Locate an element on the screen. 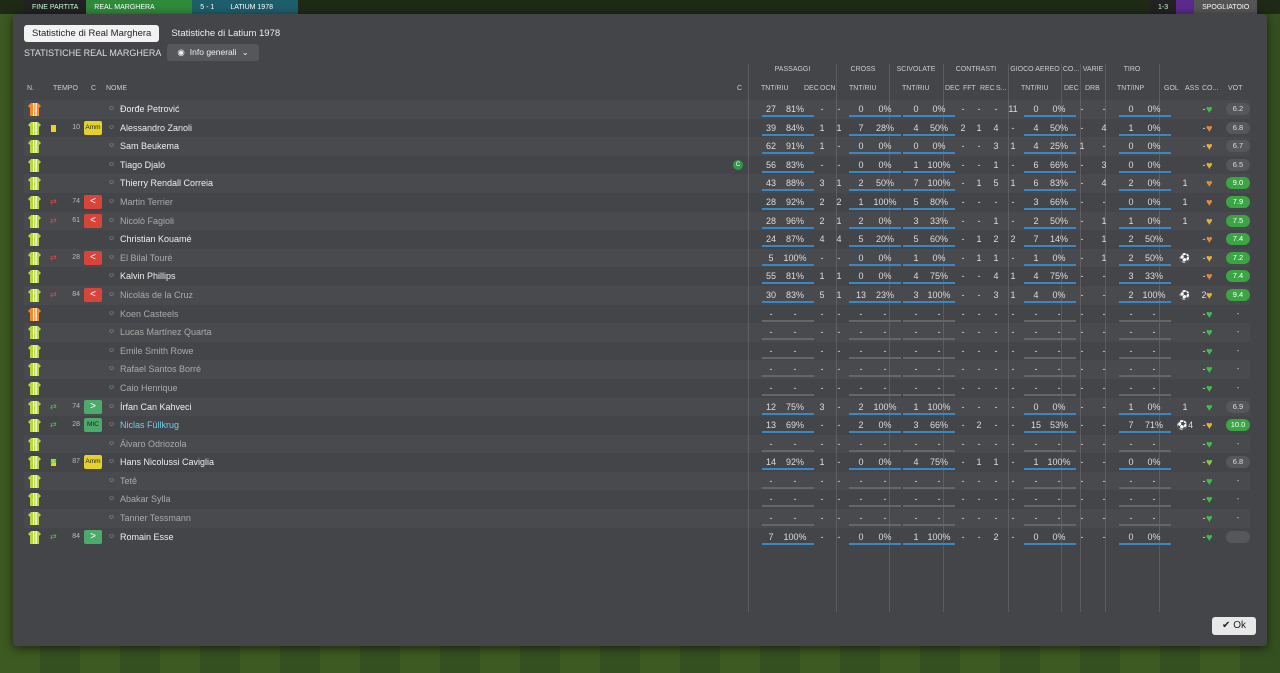 This screenshot has width=1280, height=673. col-n: N. is located at coordinates (30, 88).